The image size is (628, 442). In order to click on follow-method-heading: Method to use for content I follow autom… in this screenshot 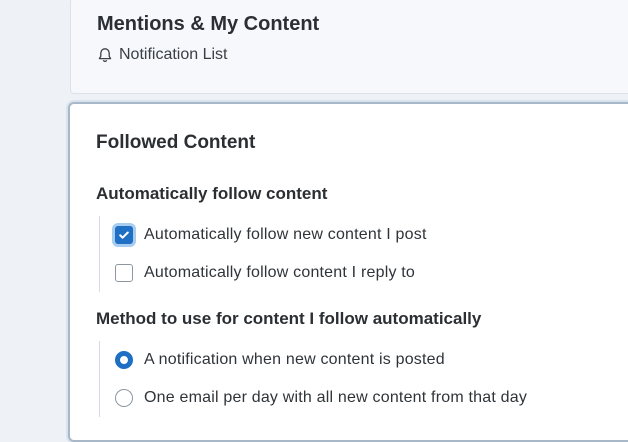, I will do `click(289, 318)`.